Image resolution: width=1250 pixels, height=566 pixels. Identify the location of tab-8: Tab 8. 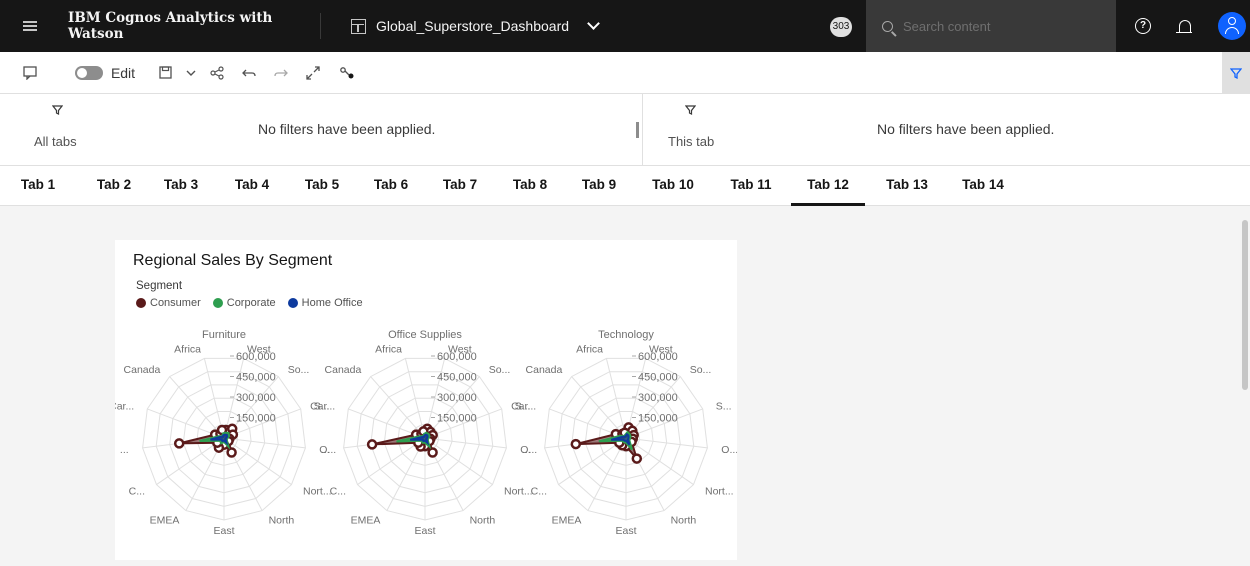
(530, 186).